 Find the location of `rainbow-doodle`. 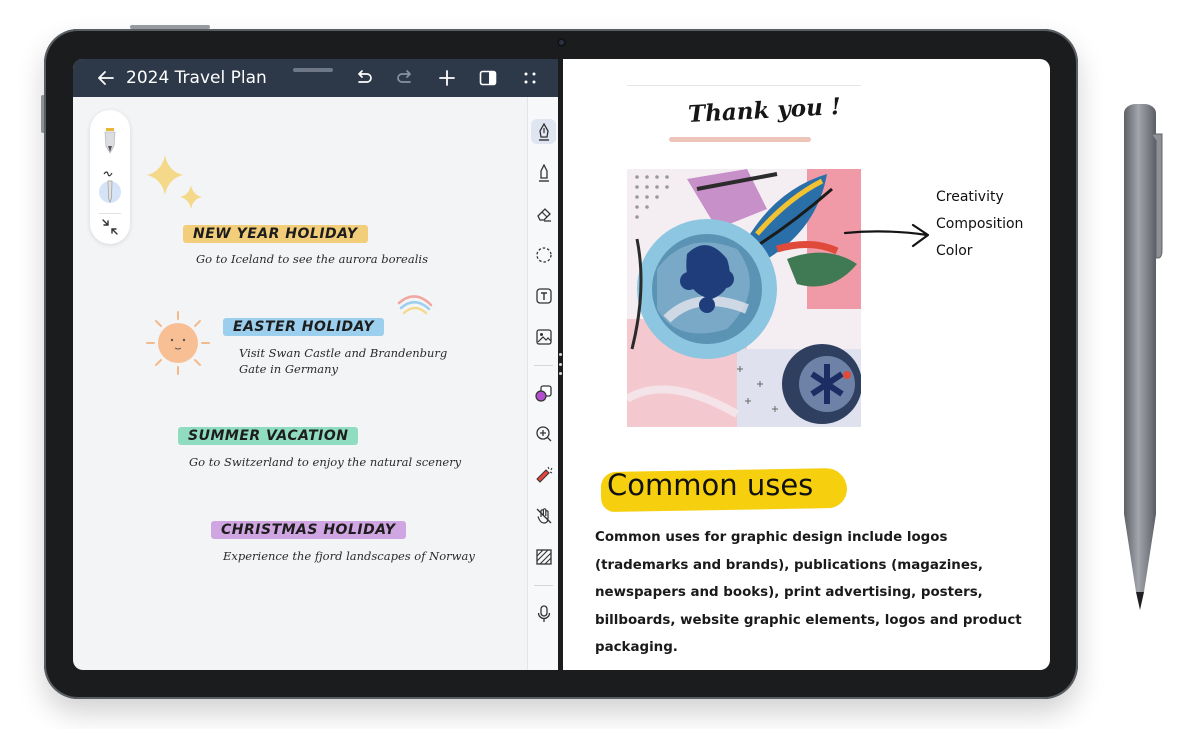

rainbow-doodle is located at coordinates (415, 300).